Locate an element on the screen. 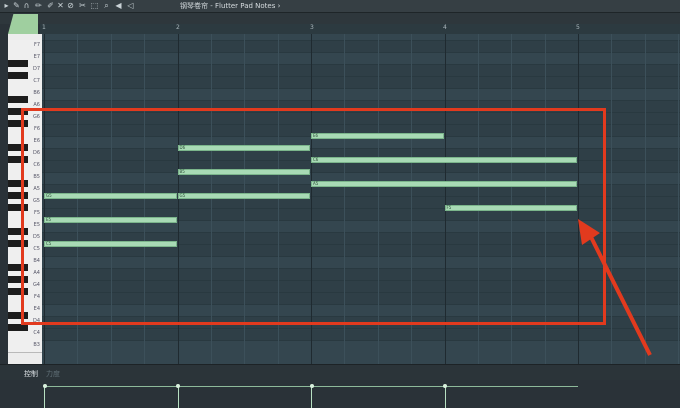 This screenshot has height=408, width=680. piano-key-label: C4 is located at coordinates (36, 333).